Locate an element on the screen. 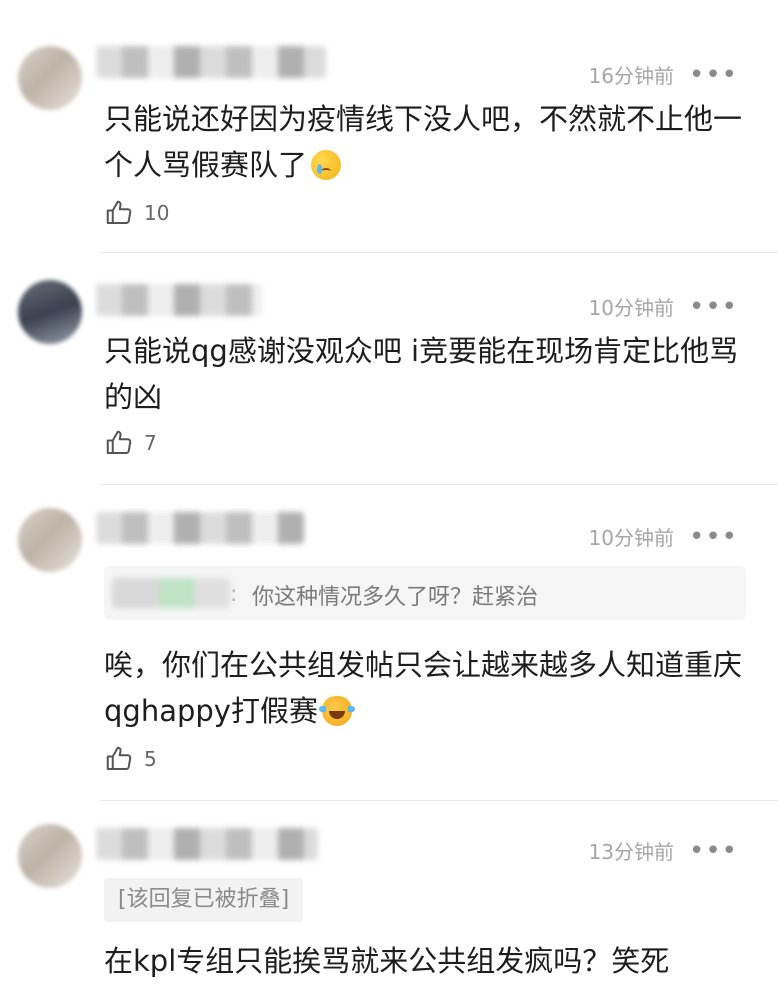 Image resolution: width=778 pixels, height=1000 pixels. comment-text: 唉，你们在公共组发帖只会让越来越多人知道重庆qghappy打假赛 is located at coordinates (424, 688).